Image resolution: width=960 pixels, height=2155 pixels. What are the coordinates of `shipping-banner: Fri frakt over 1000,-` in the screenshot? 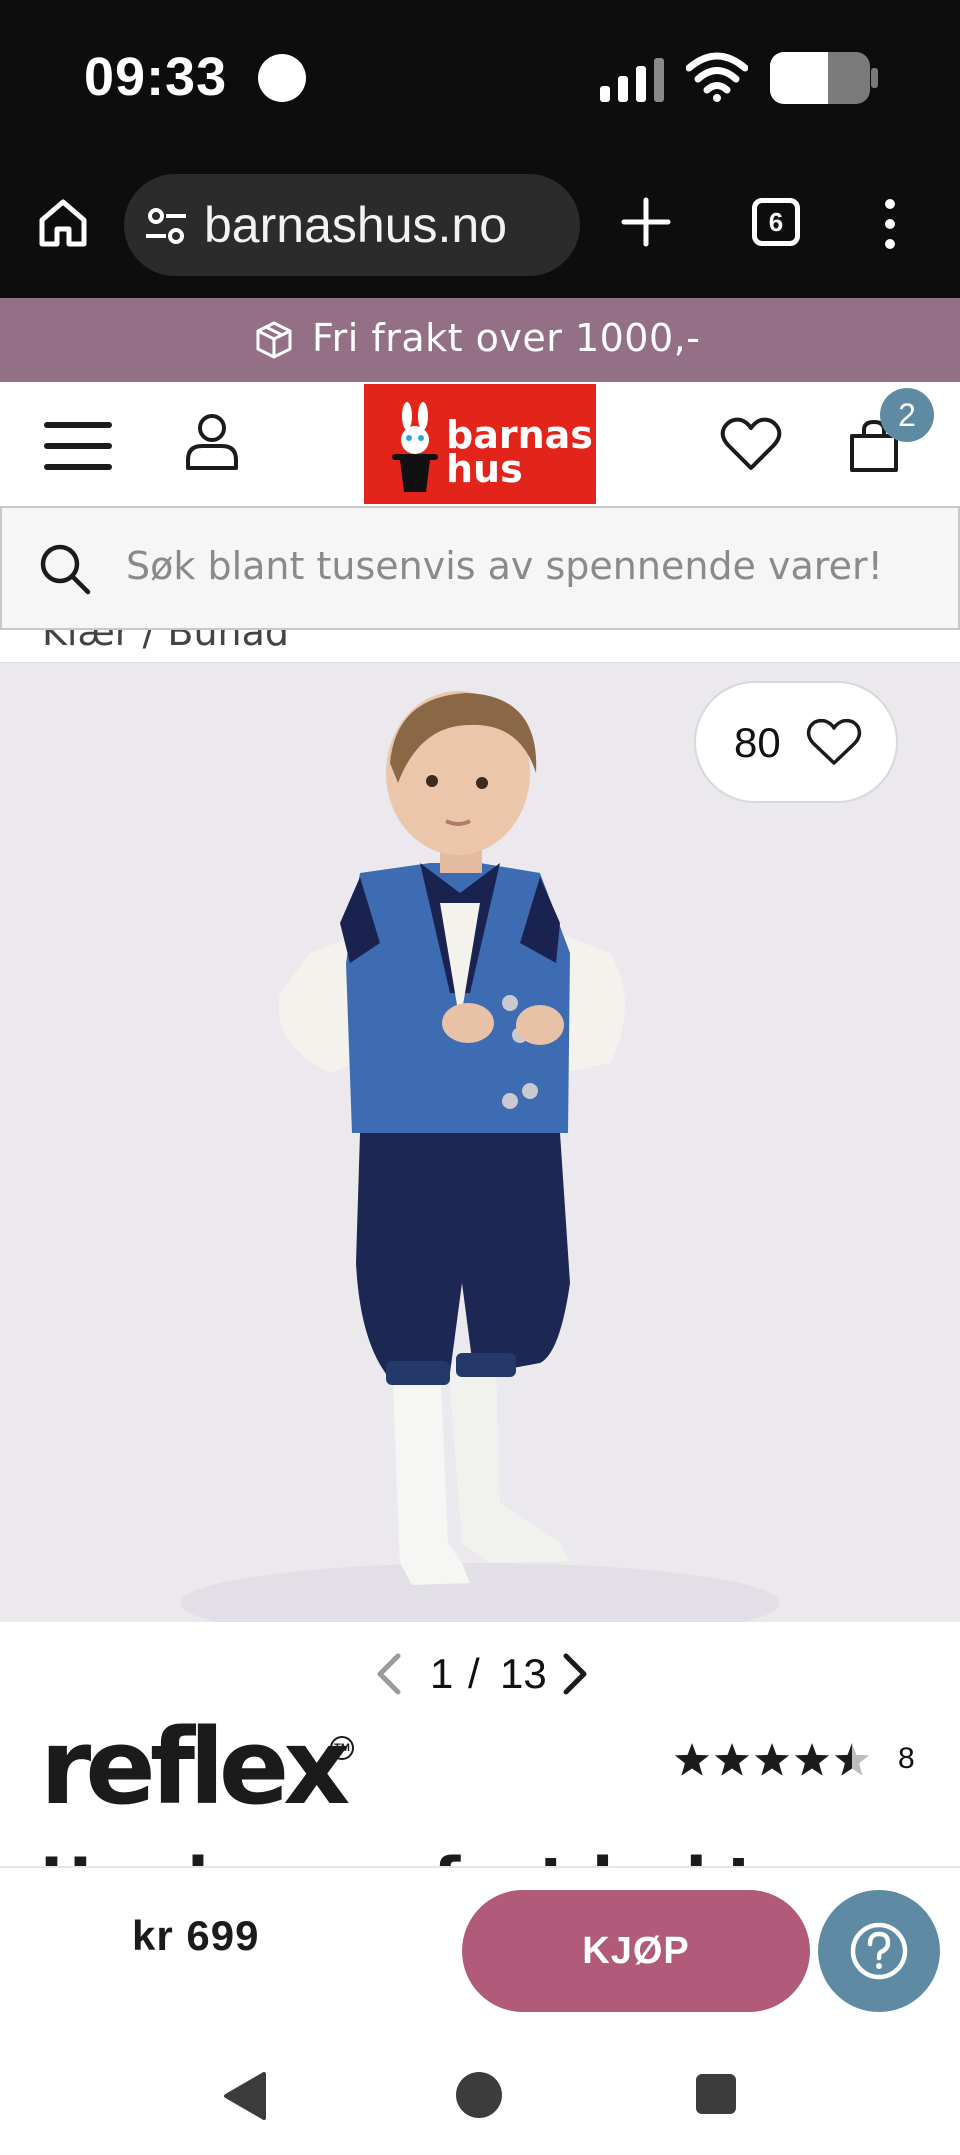 It's located at (480, 340).